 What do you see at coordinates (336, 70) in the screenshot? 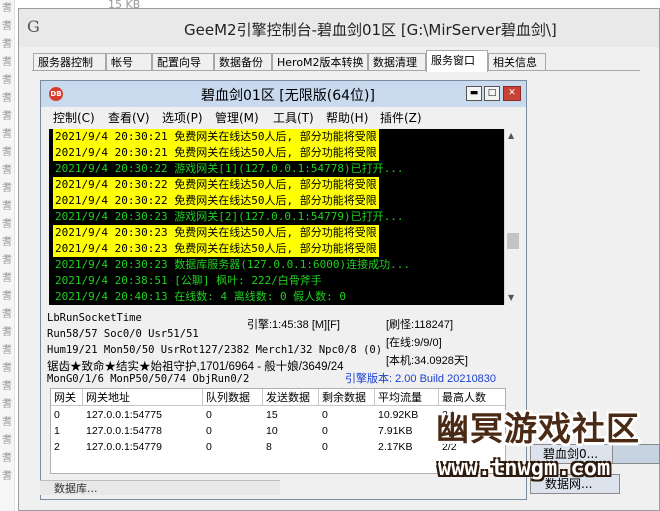
I see `tab-panel-border` at bounding box center [336, 70].